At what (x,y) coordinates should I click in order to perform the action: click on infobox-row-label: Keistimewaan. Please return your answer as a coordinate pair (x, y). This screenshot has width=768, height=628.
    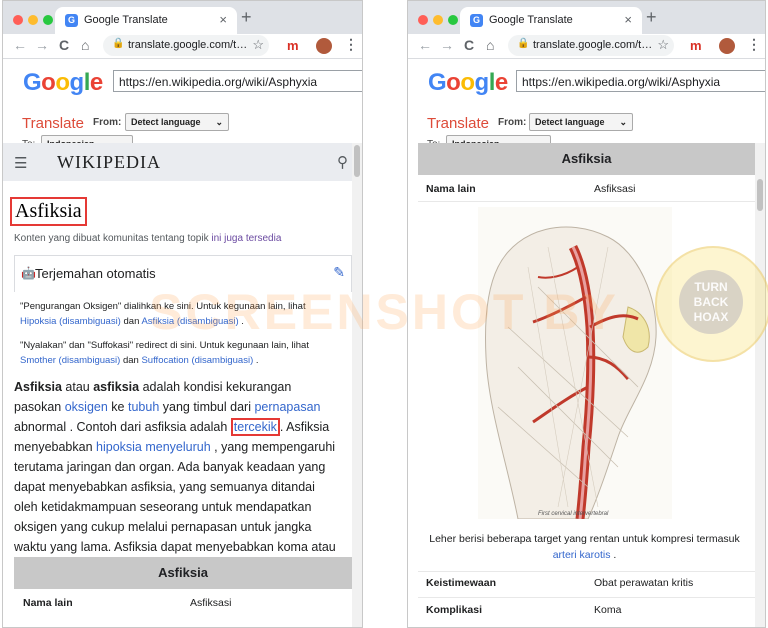
    Looking at the image, I should click on (461, 583).